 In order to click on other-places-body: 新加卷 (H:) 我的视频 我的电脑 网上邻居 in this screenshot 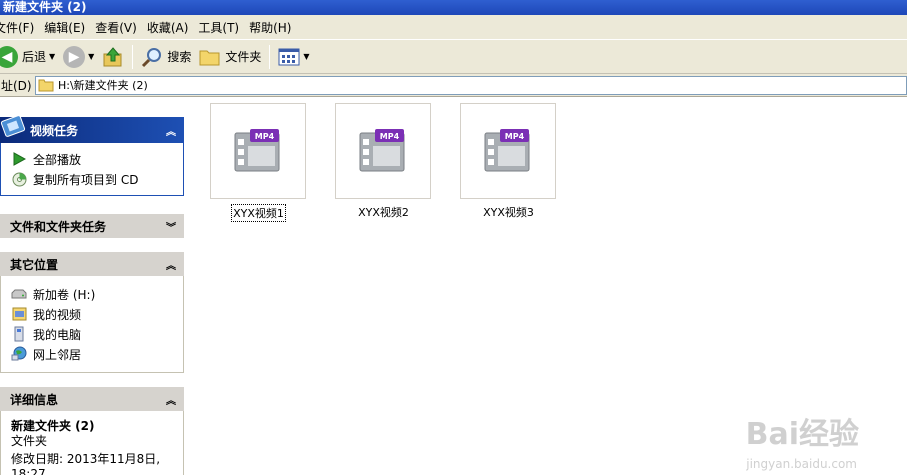, I will do `click(92, 324)`.